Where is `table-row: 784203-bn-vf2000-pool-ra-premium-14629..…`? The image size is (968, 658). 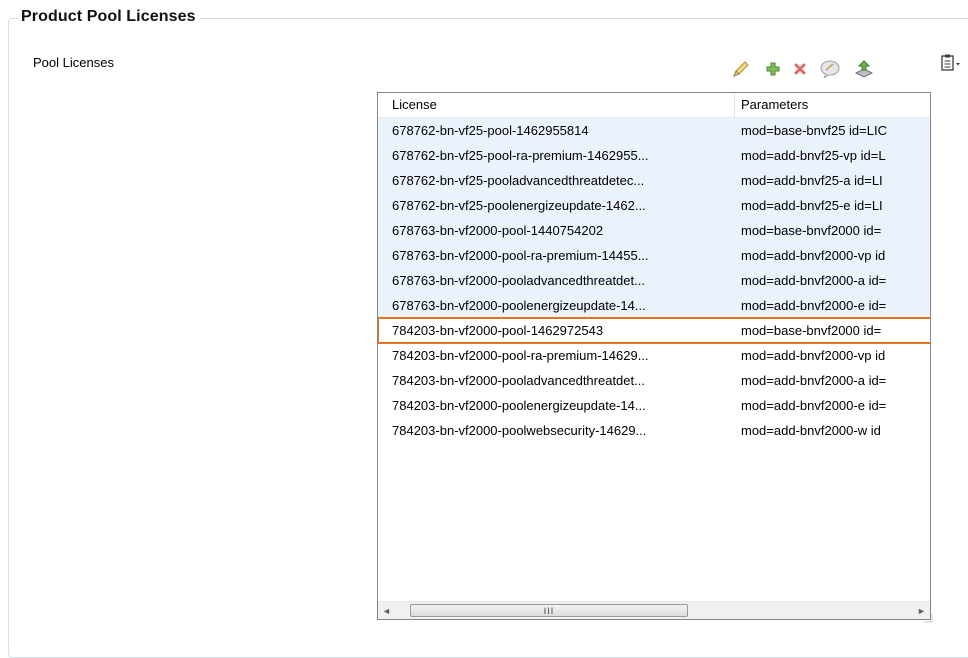 table-row: 784203-bn-vf2000-pool-ra-premium-14629..… is located at coordinates (654, 355).